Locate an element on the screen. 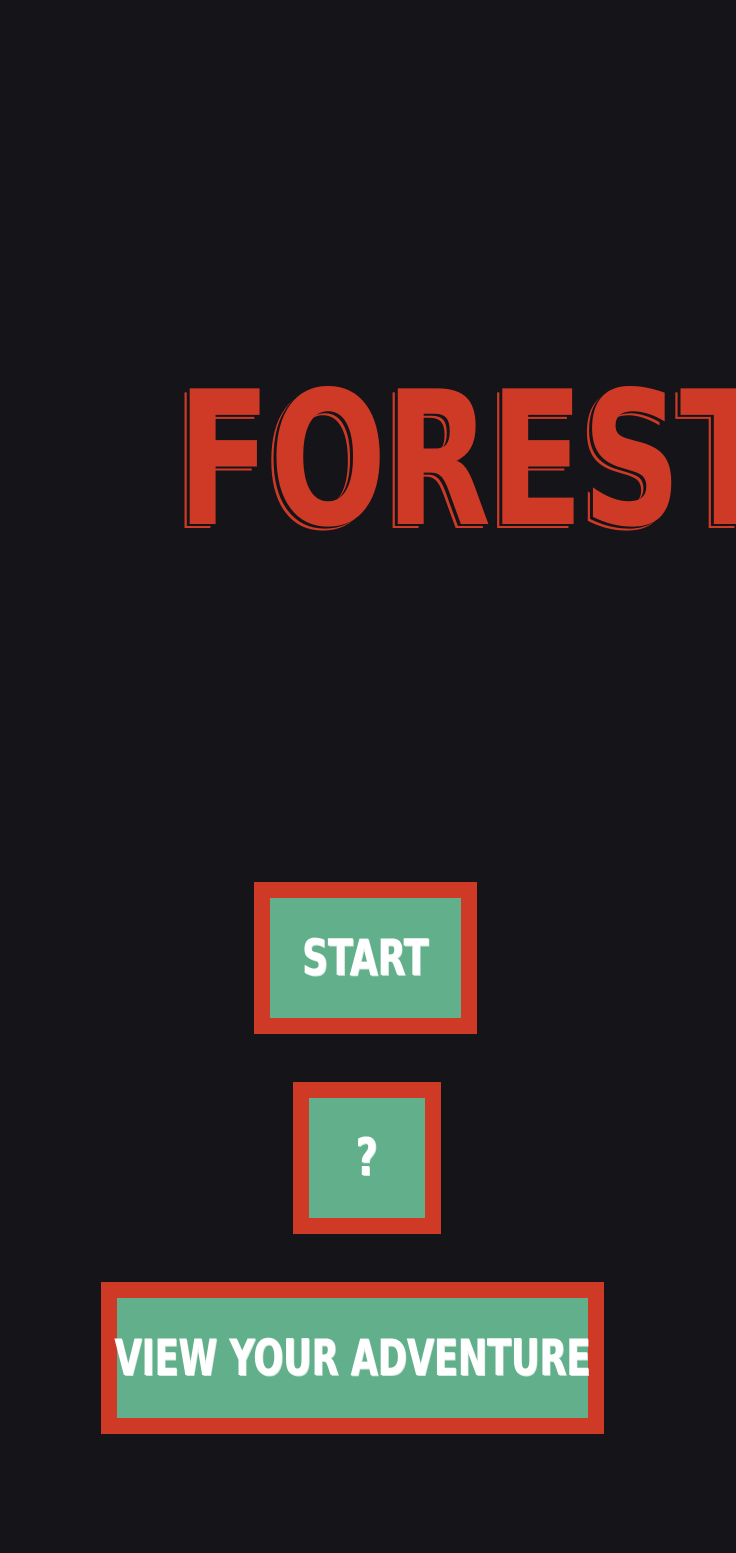  view-adventure-button-label: VIEW YOUR ADVENTURE is located at coordinates (352, 1358).